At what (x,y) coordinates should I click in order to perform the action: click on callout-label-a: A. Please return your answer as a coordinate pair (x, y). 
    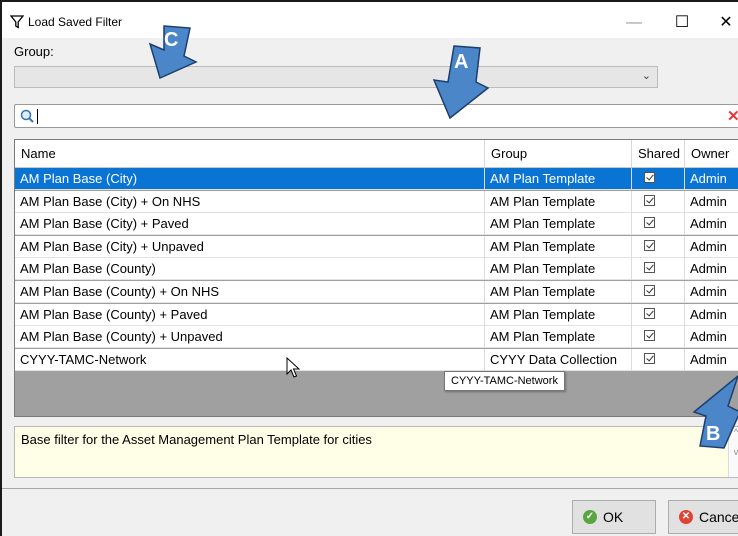
    Looking at the image, I should click on (461, 62).